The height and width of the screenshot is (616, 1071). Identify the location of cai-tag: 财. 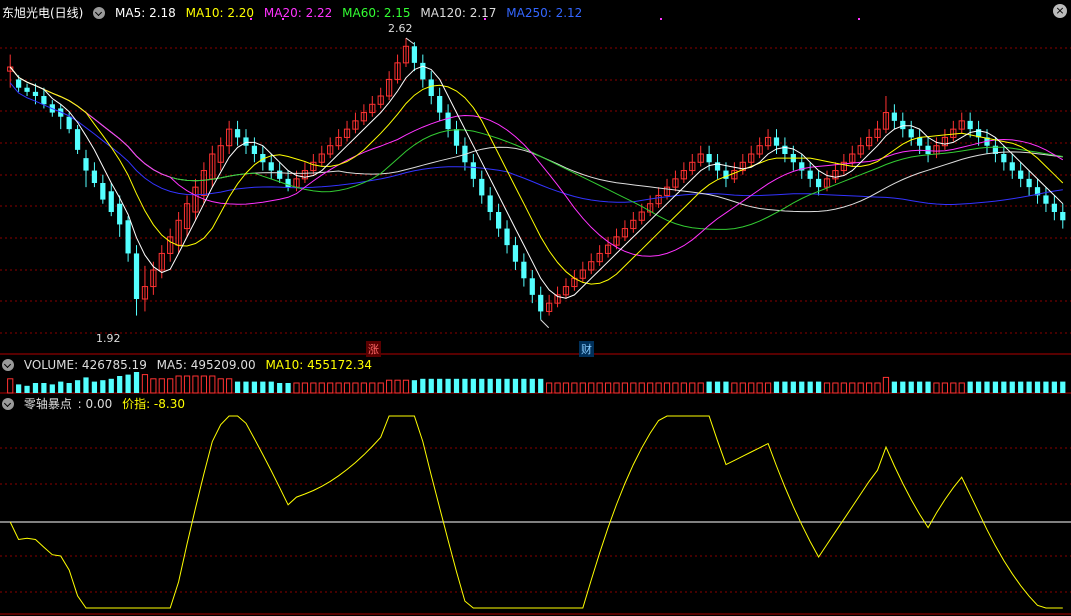
(586, 349).